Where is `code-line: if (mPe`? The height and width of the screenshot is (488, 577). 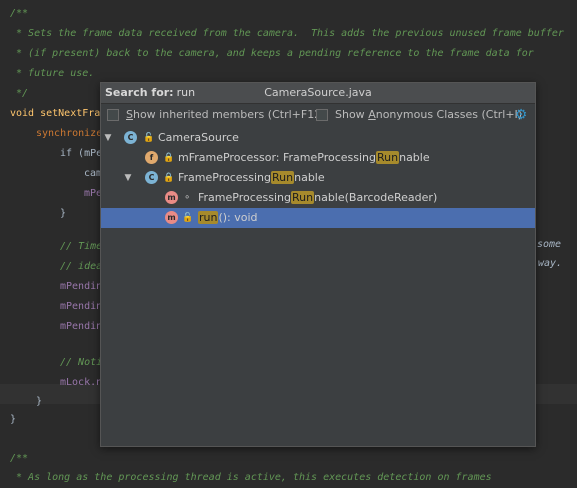
code-line: if (mPe is located at coordinates (81, 153).